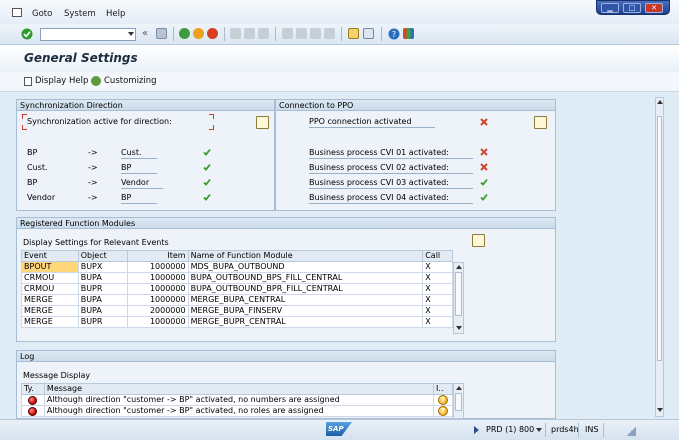  Describe the element at coordinates (27, 34) in the screenshot. I see `enter-icon` at that location.